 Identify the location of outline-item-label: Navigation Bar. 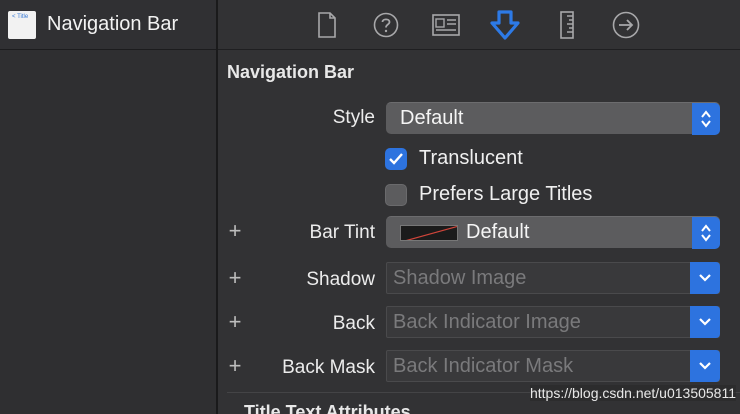
(113, 24).